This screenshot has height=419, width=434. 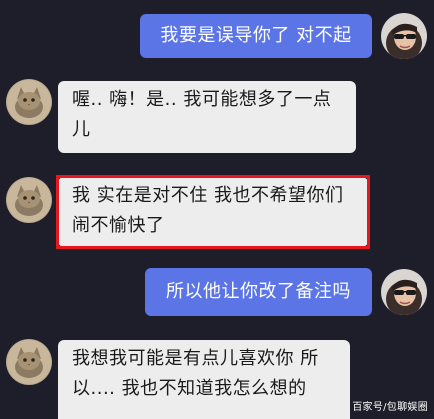 What do you see at coordinates (207, 117) in the screenshot?
I see `message-bubble-incoming: 喔.. 嗨！是.. 我可能想多了一点 儿` at bounding box center [207, 117].